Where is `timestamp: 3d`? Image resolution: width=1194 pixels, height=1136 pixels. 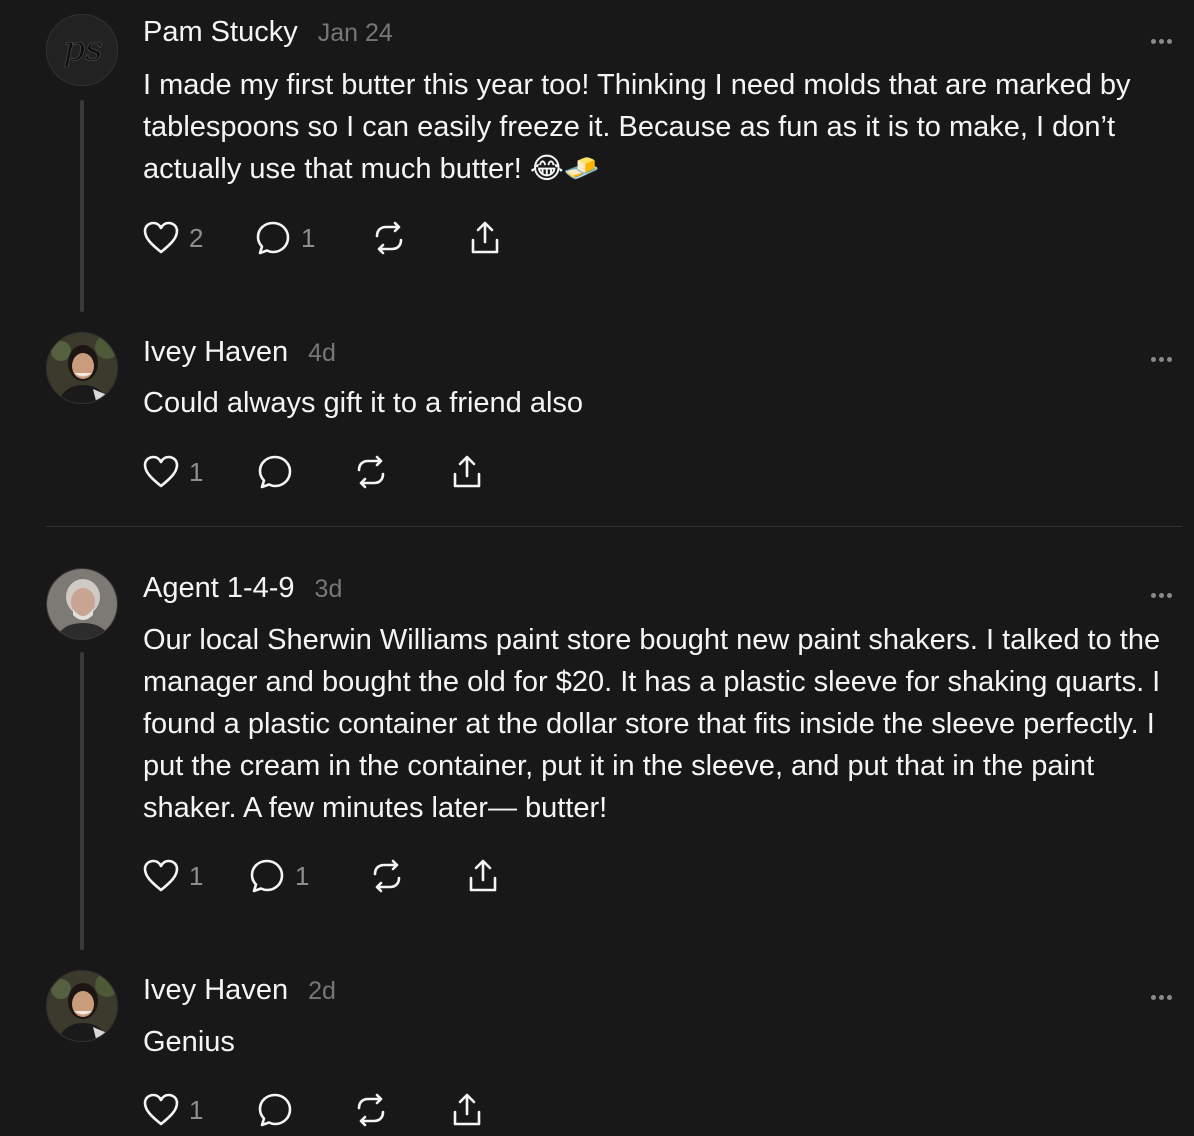 timestamp: 3d is located at coordinates (328, 589).